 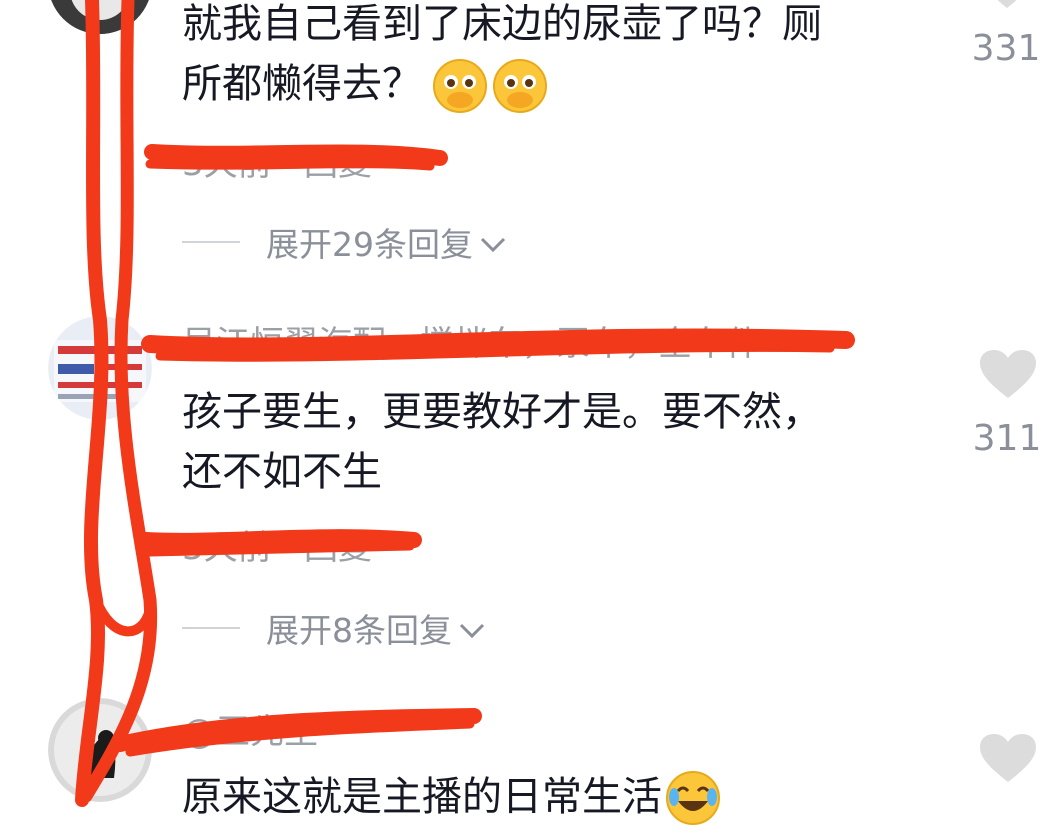 I want to click on expand-replies-button: 展开8条回复, so click(x=334, y=628).